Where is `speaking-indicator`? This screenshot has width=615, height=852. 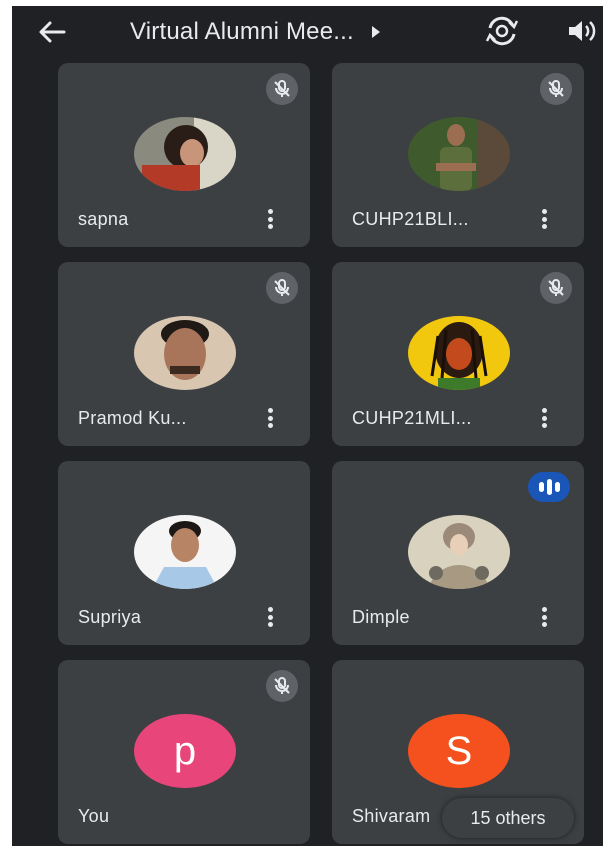
speaking-indicator is located at coordinates (549, 487).